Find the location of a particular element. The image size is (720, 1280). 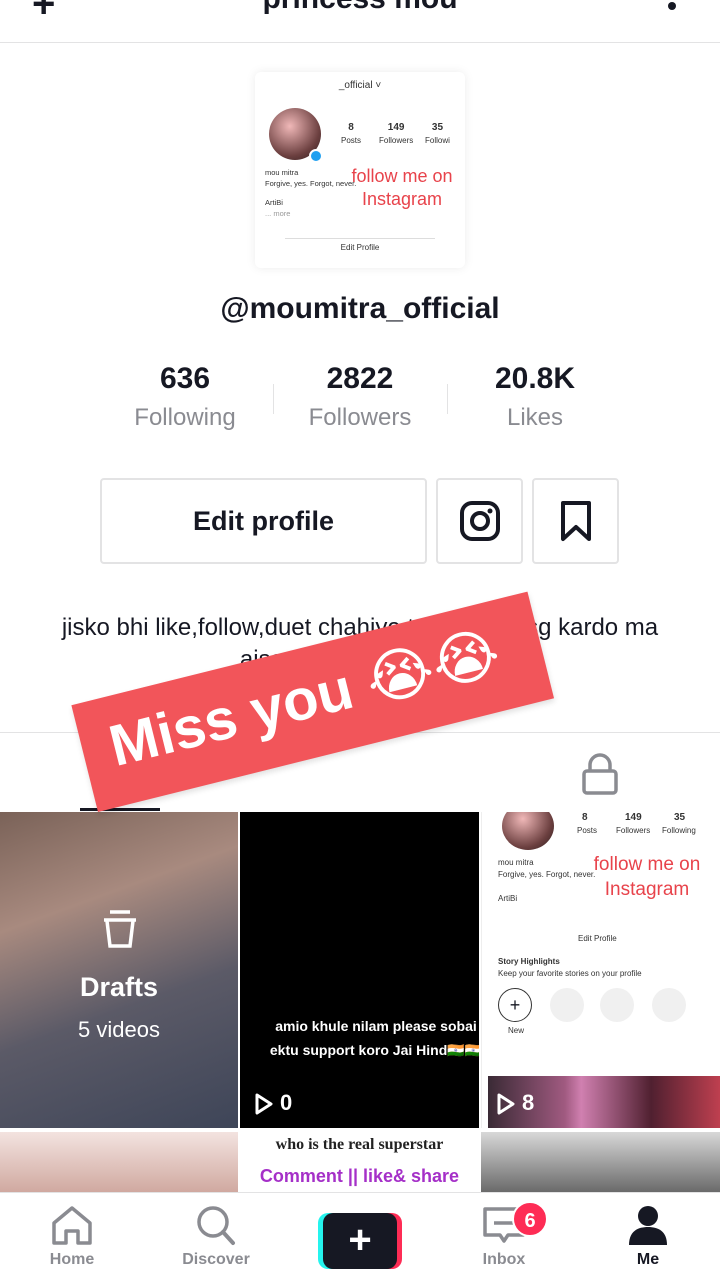

video-avatar is located at coordinates (528, 831).